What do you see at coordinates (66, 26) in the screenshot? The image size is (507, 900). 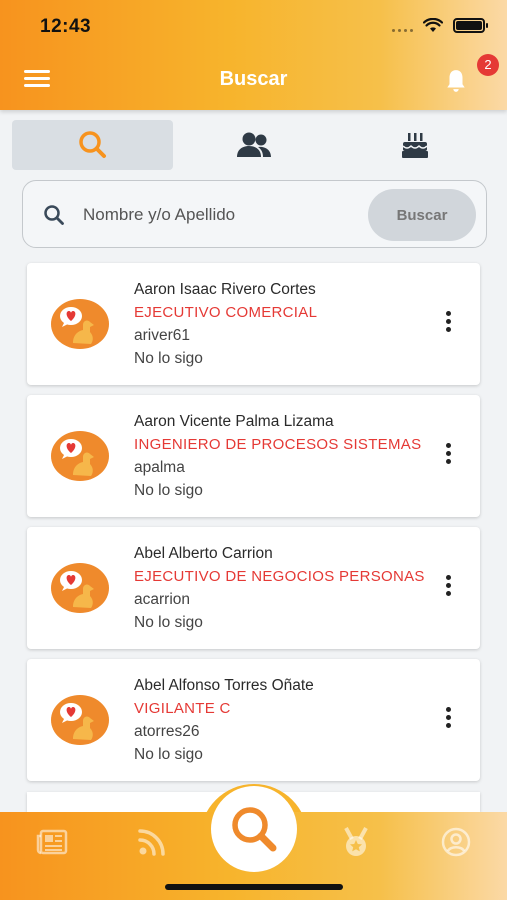 I see `status-time: 12:43` at bounding box center [66, 26].